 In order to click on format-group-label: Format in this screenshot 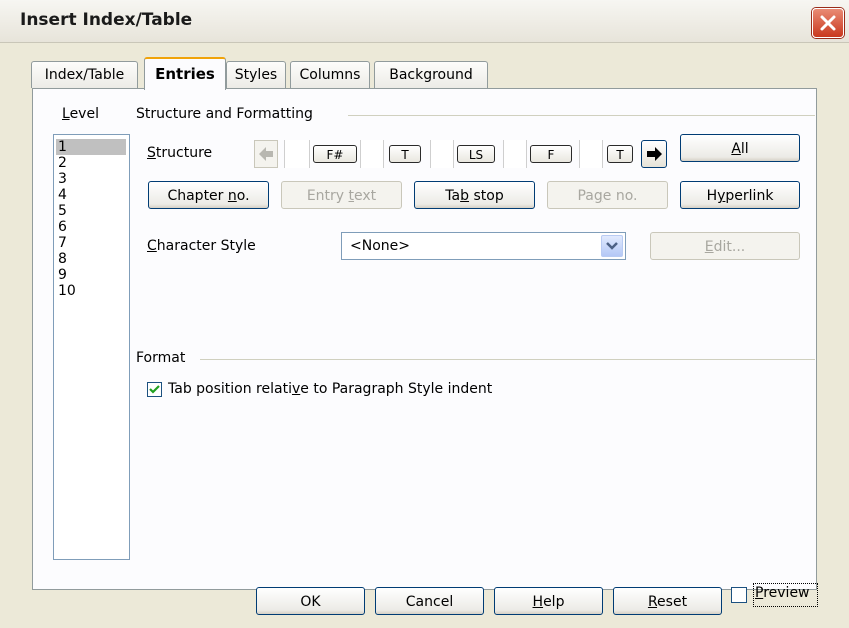, I will do `click(161, 358)`.